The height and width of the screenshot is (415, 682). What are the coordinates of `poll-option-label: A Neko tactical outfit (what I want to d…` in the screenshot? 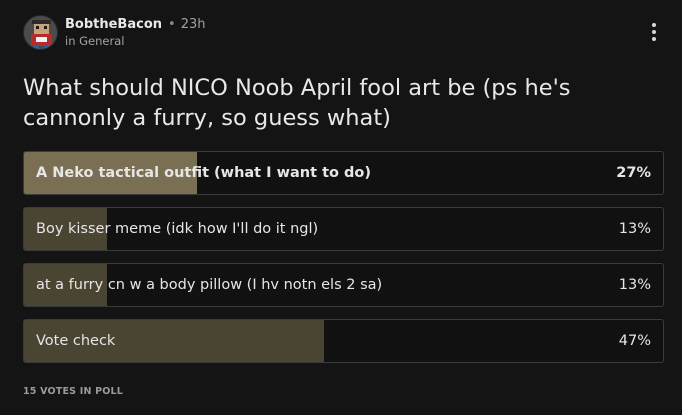 It's located at (204, 173).